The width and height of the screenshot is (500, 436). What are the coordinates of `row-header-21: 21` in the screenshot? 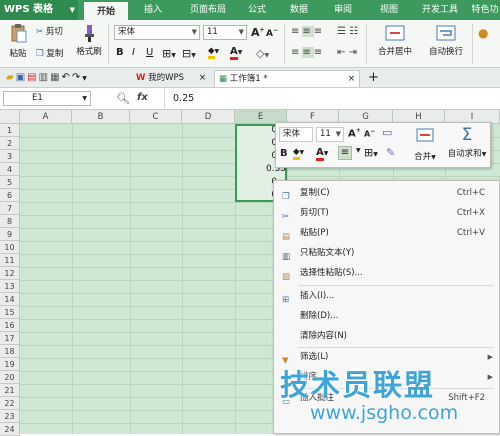 It's located at (10, 390).